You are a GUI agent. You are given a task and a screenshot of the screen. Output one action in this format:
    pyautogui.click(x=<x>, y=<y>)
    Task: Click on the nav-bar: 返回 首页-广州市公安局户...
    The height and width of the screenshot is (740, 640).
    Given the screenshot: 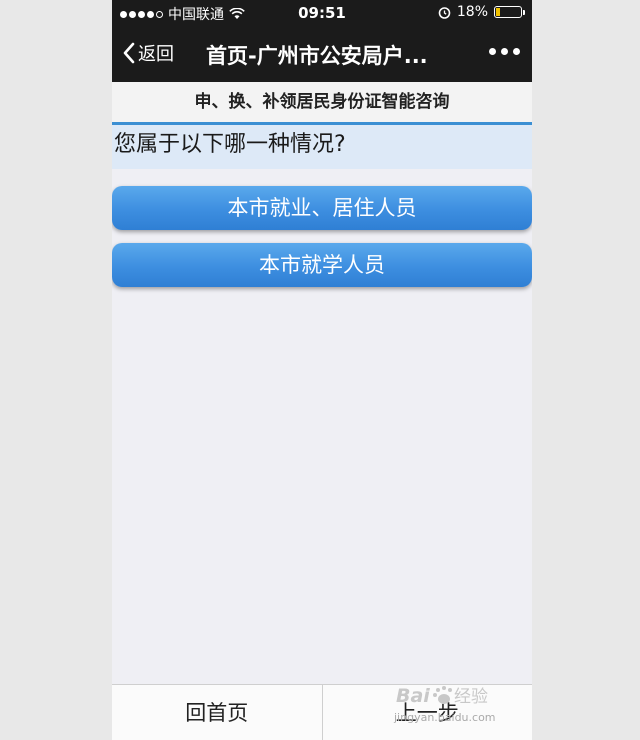 What is the action you would take?
    pyautogui.click(x=322, y=54)
    